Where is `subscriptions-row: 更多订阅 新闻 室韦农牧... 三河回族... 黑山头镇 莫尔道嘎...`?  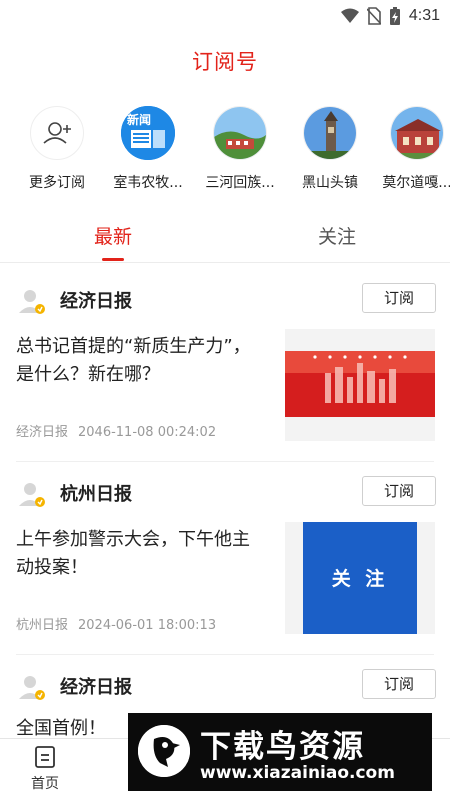 subscriptions-row: 更多订阅 新闻 室韦农牧... 三河回族... 黑山头镇 莫尔道嘎... is located at coordinates (225, 151).